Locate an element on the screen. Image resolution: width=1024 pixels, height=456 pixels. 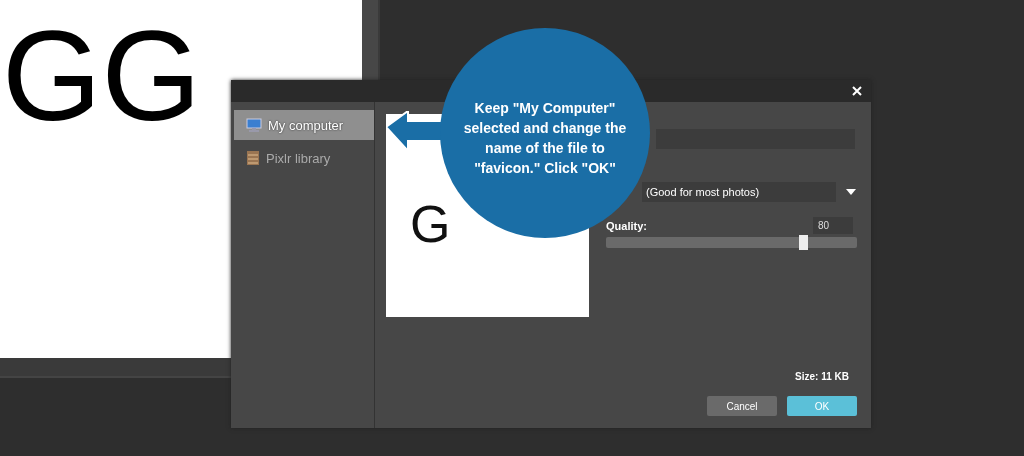
box-icon is located at coordinates (253, 158).